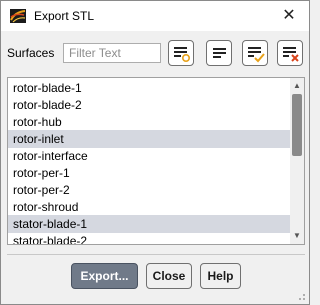 This screenshot has width=320, height=305. Describe the element at coordinates (297, 125) in the screenshot. I see `scrollbar-thumb` at that location.